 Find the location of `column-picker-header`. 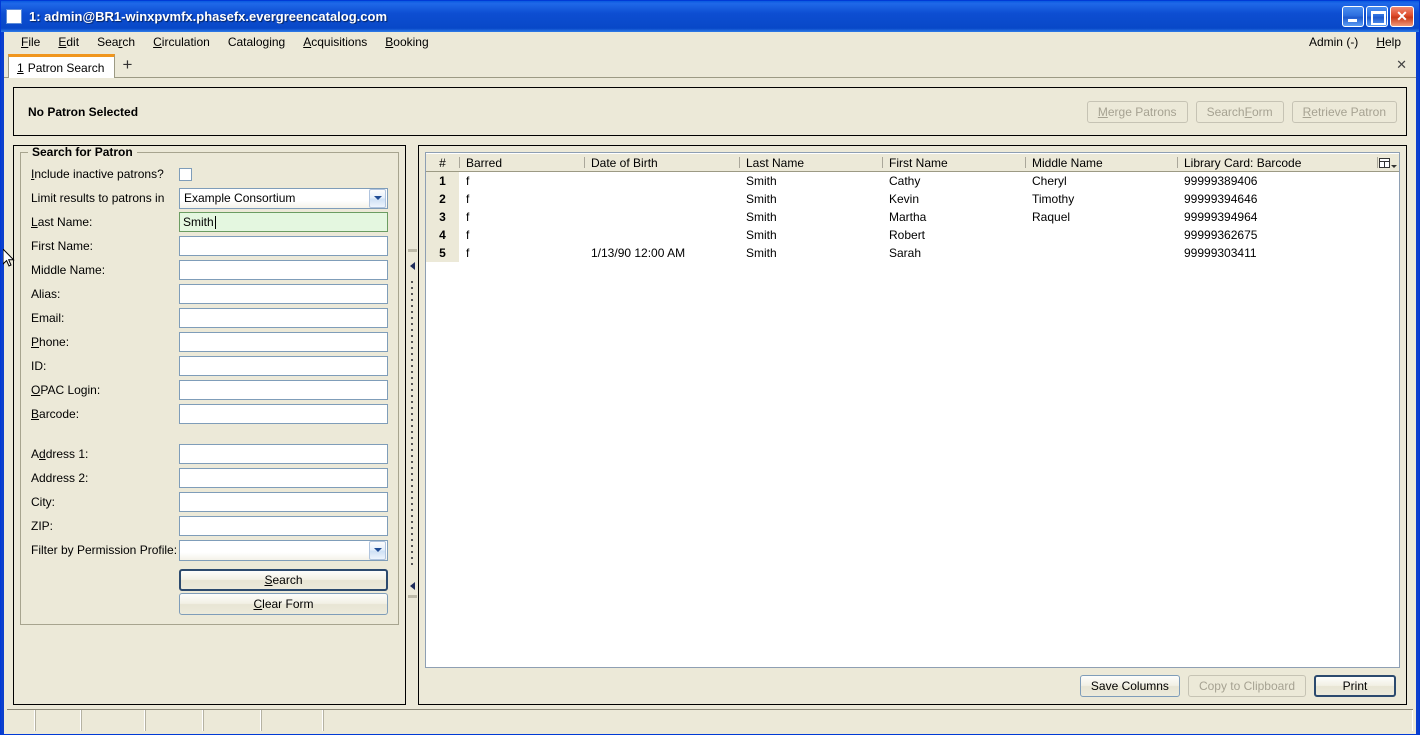

column-picker-header is located at coordinates (1388, 162).